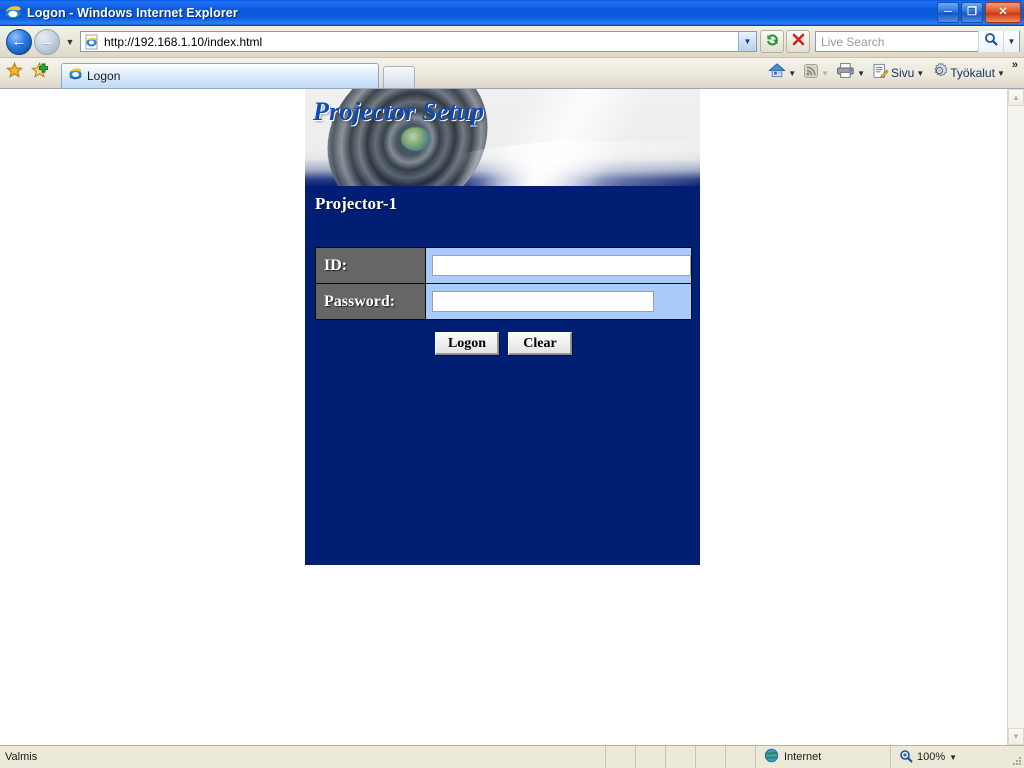  Describe the element at coordinates (183, 41) in the screenshot. I see `url-text: http://192.168.1.10/index.html` at that location.